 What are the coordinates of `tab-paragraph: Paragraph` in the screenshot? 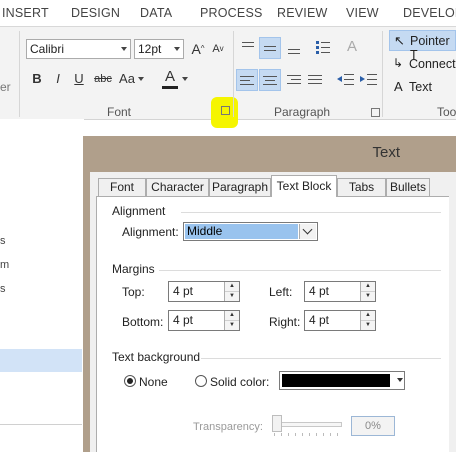 It's located at (240, 187).